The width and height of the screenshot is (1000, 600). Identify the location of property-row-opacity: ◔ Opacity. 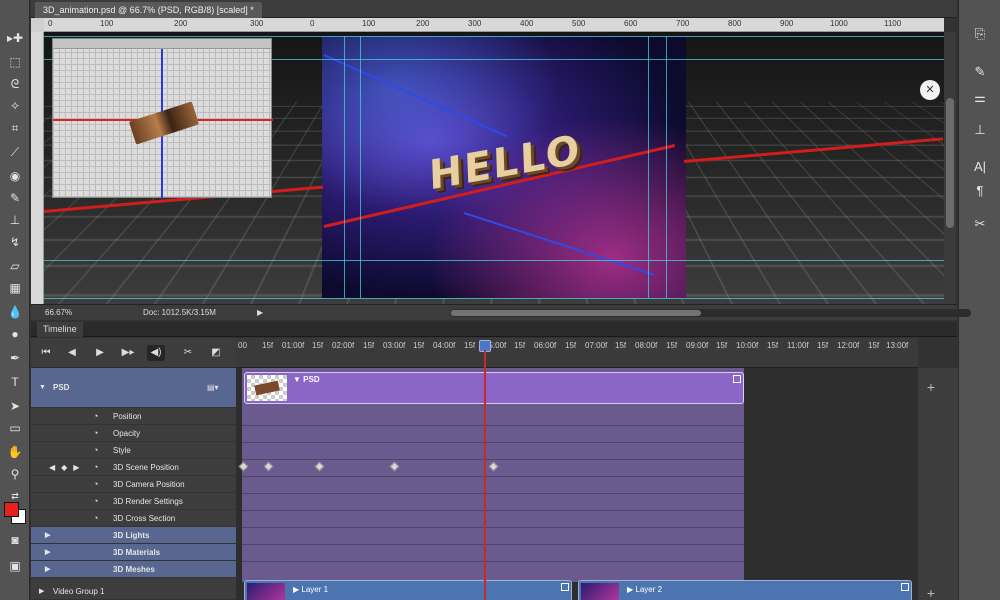
(133, 433).